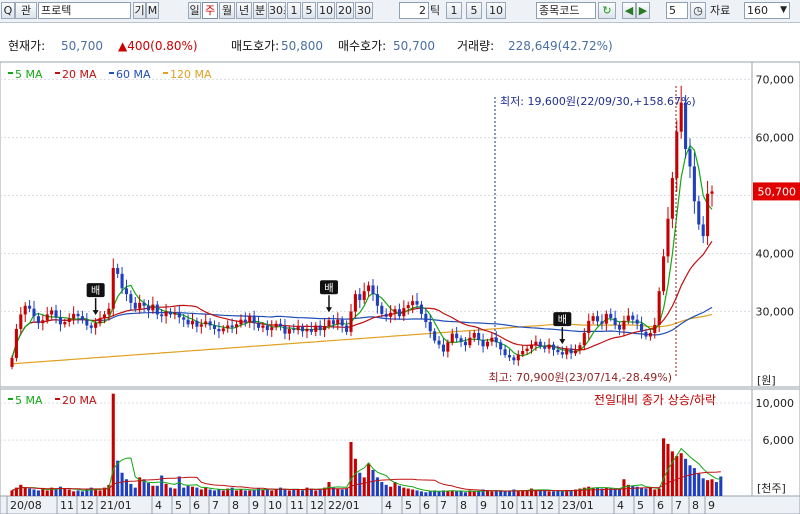  I want to click on price-tick-label: 40,000, so click(775, 254).